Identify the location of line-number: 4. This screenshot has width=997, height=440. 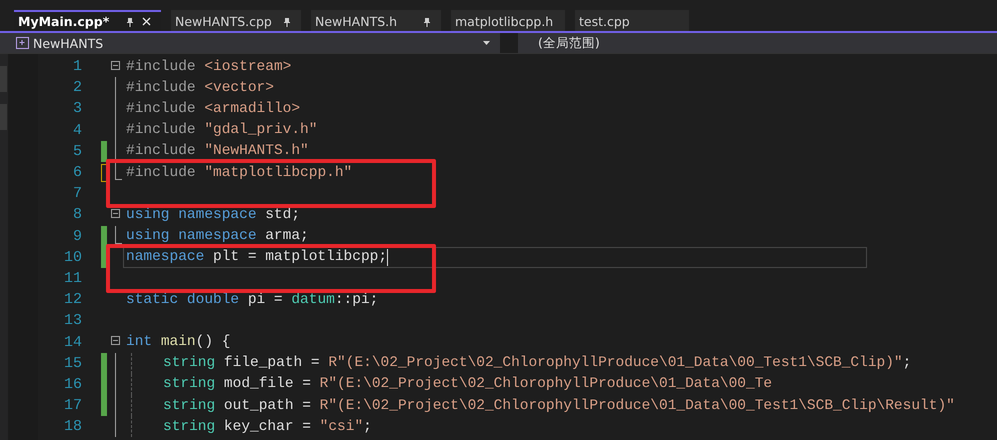
(77, 130).